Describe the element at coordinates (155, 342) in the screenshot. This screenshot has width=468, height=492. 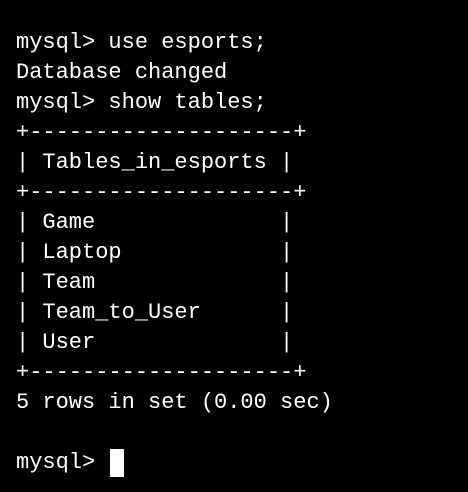
I see `table-row-user: | User |` at that location.